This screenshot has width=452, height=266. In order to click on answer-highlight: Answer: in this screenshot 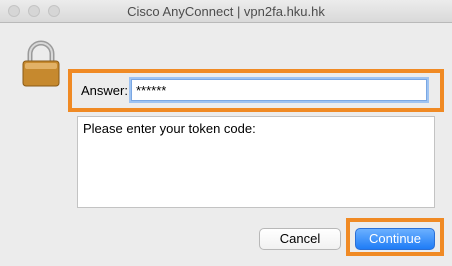, I will do `click(256, 90)`.